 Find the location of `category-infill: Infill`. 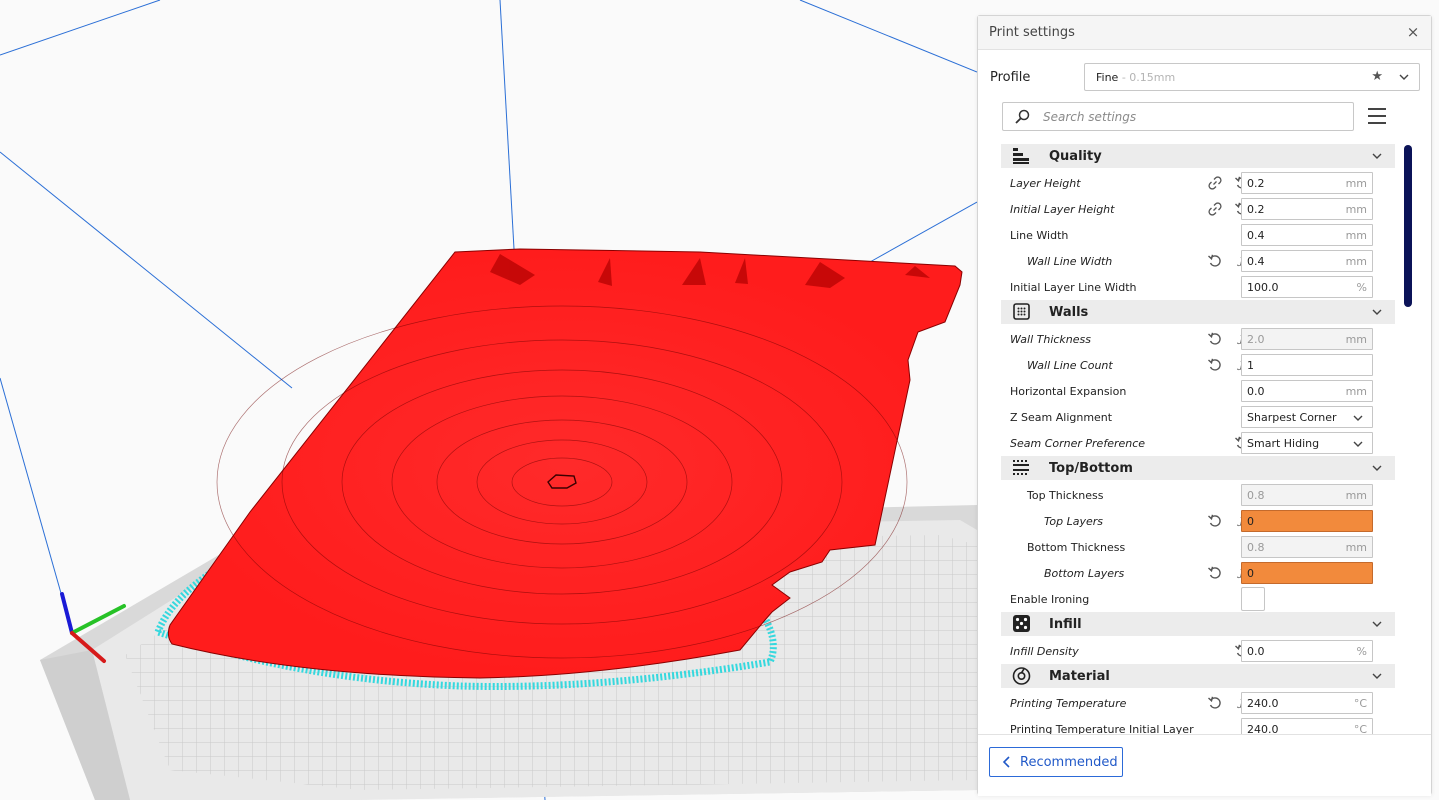

category-infill: Infill is located at coordinates (1198, 624).